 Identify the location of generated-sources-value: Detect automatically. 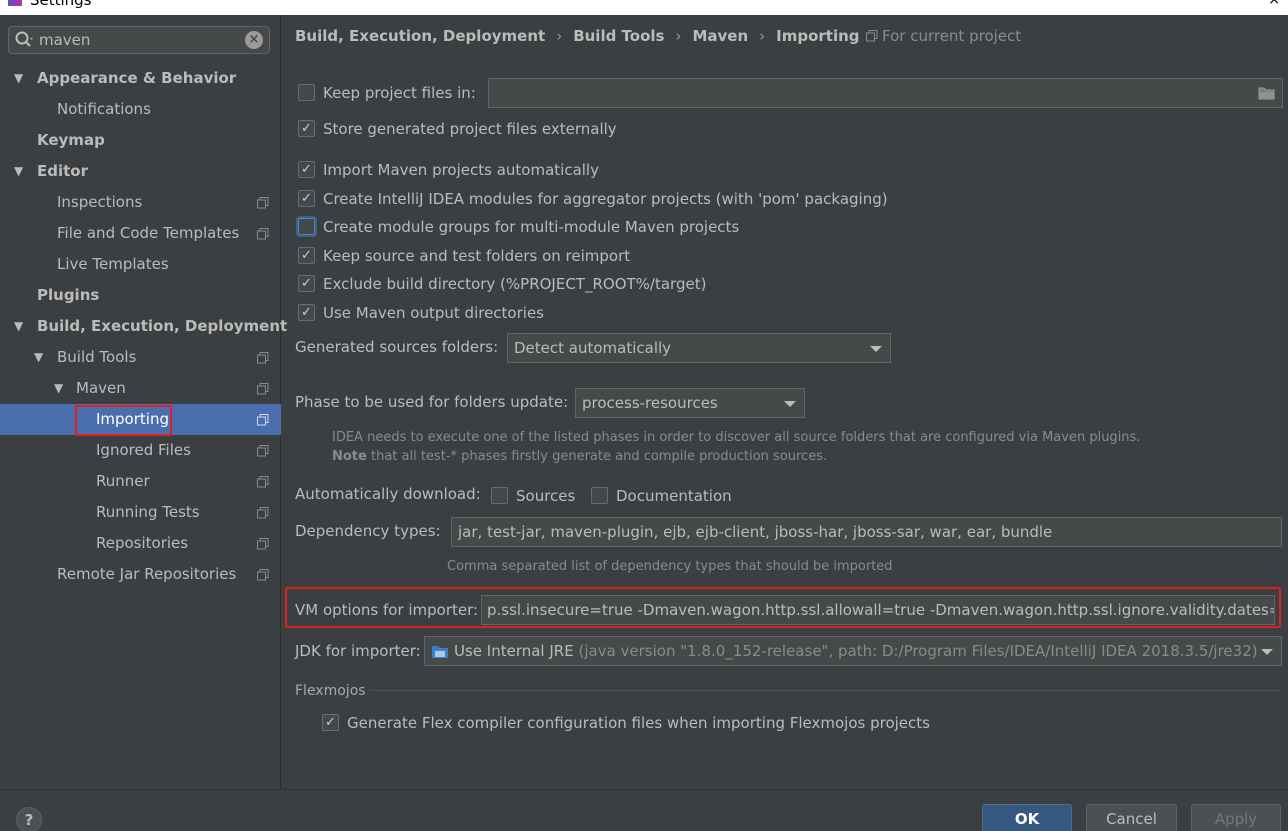
(593, 348).